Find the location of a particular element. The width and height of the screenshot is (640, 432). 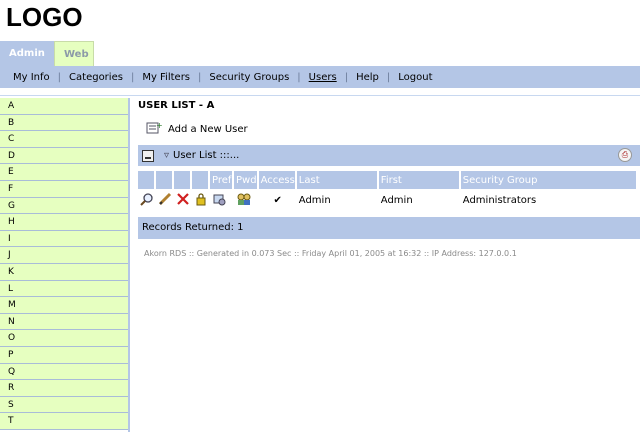

letter-link-f: F is located at coordinates (64, 189).